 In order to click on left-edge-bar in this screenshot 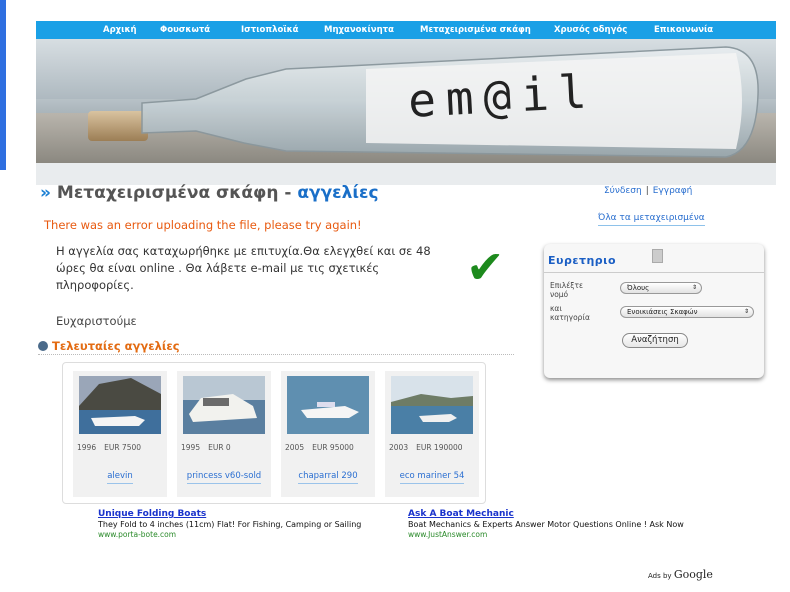, I will do `click(3, 85)`.